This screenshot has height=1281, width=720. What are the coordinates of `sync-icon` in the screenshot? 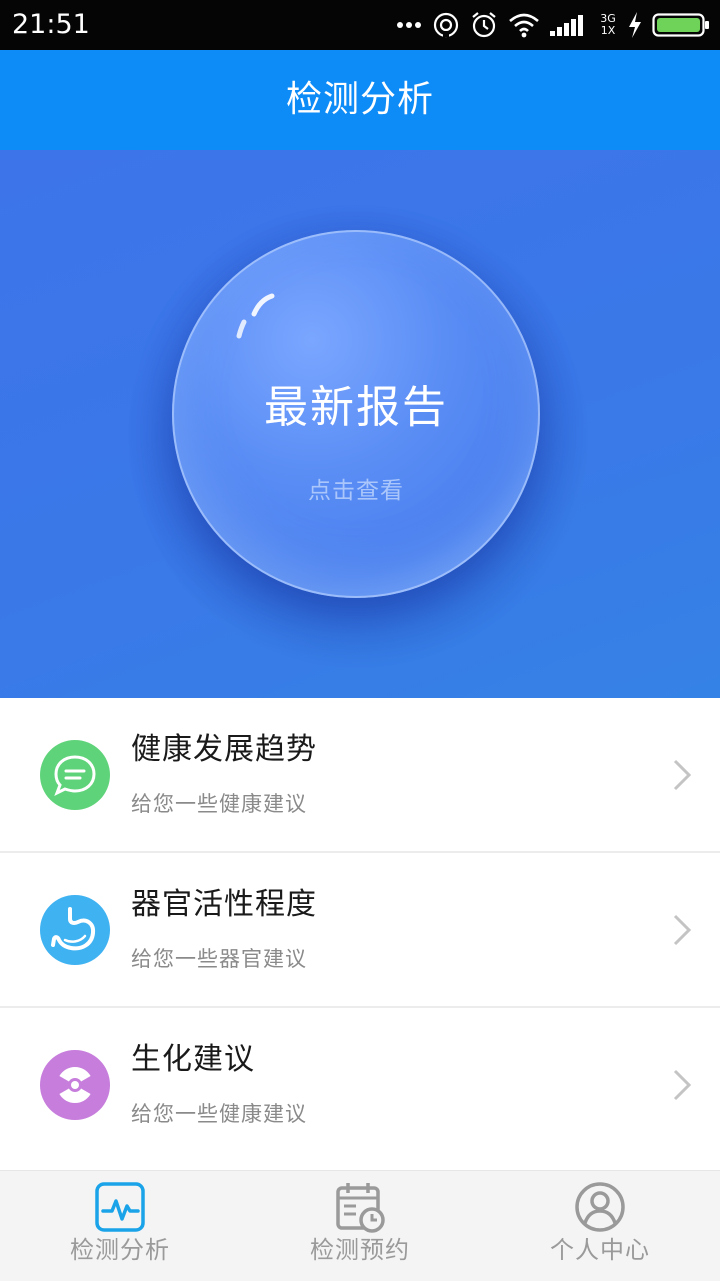 It's located at (446, 25).